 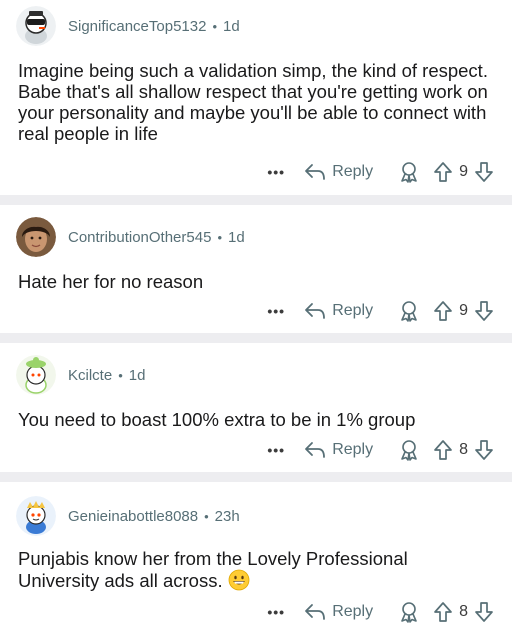 I want to click on username: ContributionOther545, so click(x=139, y=237).